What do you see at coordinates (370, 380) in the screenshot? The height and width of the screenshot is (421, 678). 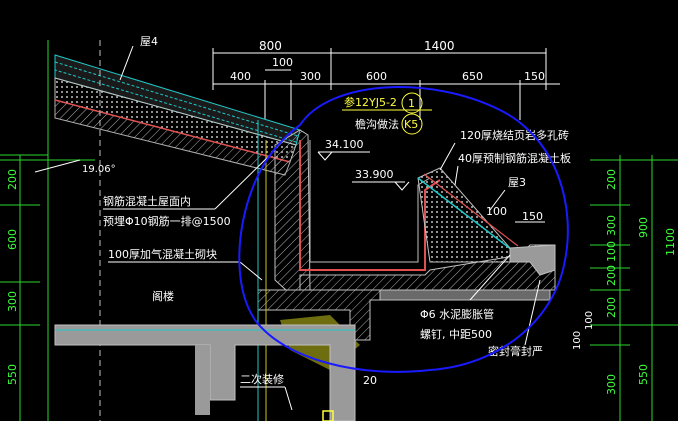 I see `label-gap20: 20` at bounding box center [370, 380].